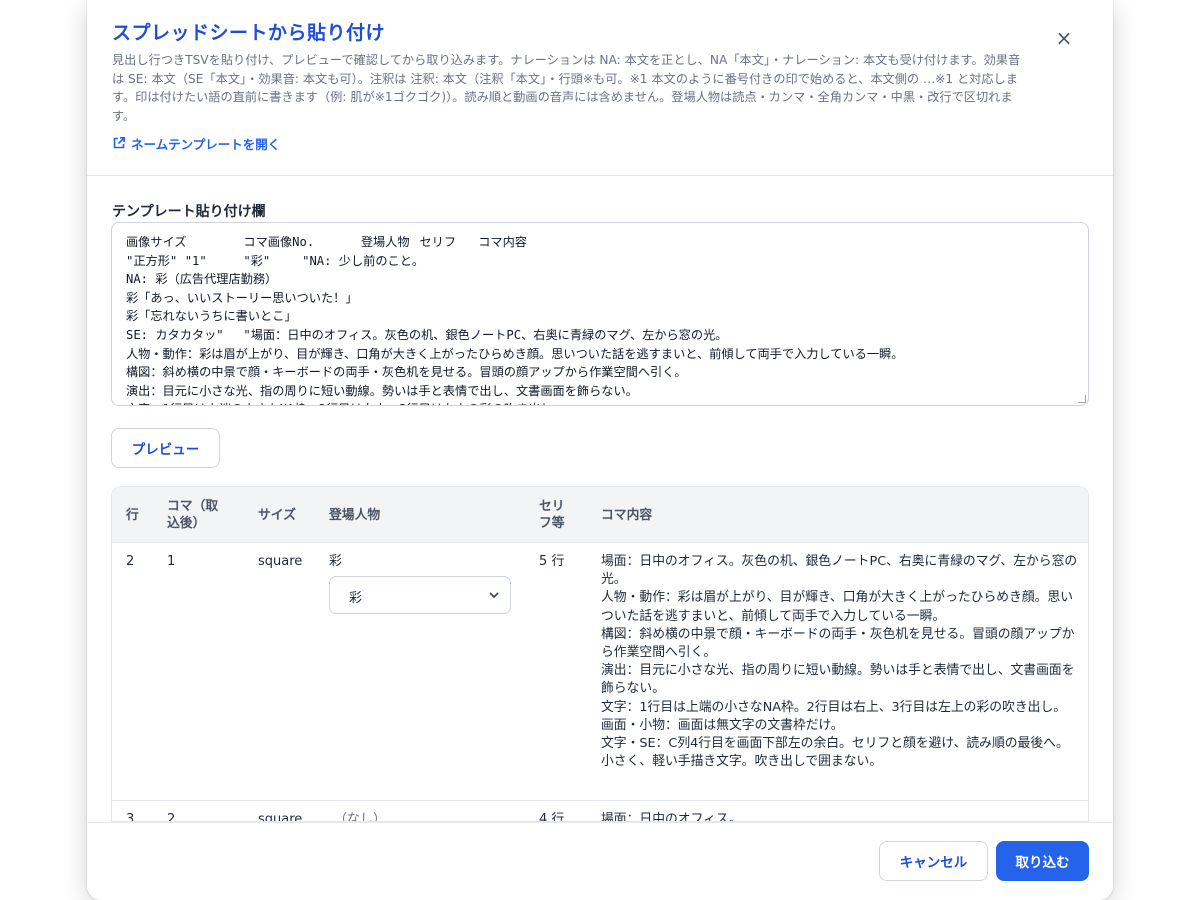  I want to click on character-select: 彩, so click(420, 595).